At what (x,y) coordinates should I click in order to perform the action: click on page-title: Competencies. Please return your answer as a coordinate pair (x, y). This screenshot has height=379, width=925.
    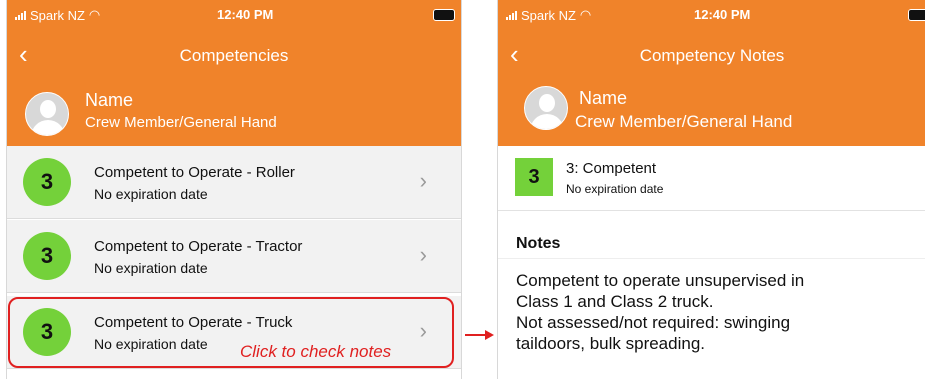
    Looking at the image, I should click on (234, 55).